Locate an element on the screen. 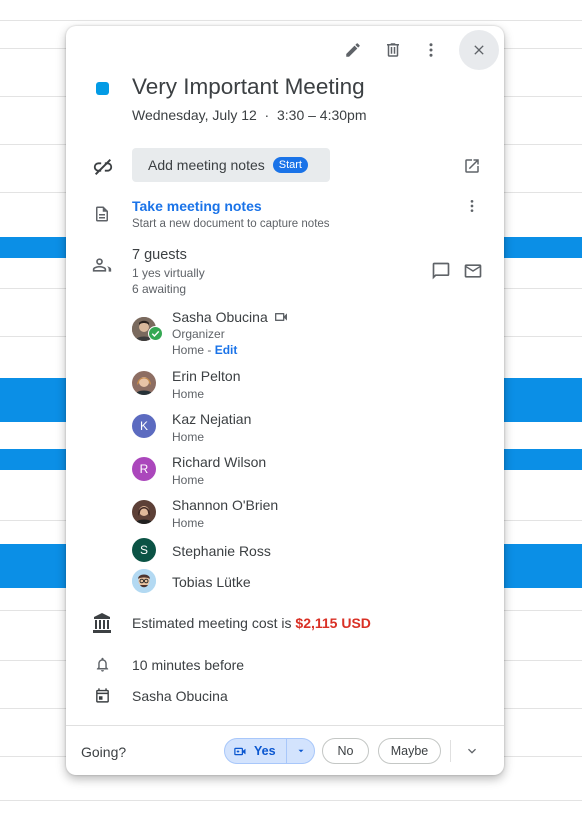 This screenshot has width=582, height=818. guest-name: Erin Pelton is located at coordinates (206, 376).